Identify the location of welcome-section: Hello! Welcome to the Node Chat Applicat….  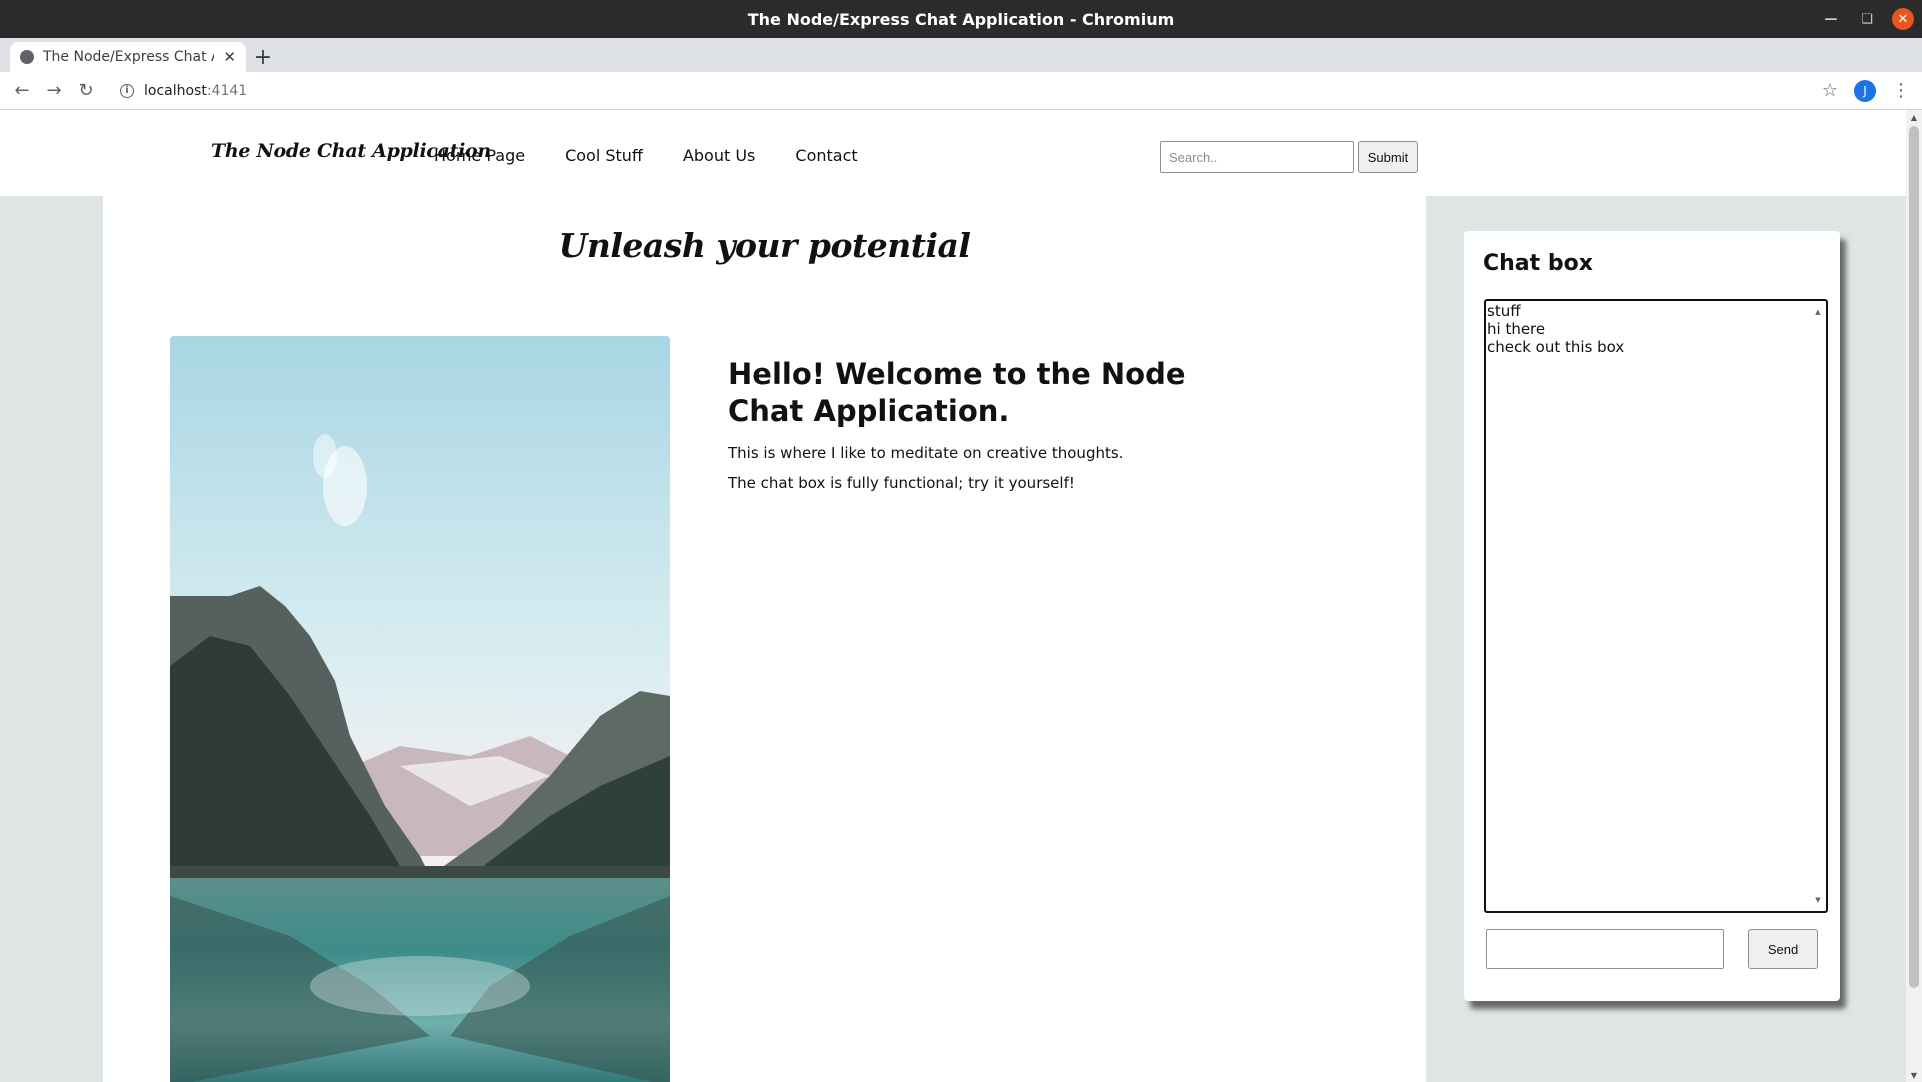
(968, 424).